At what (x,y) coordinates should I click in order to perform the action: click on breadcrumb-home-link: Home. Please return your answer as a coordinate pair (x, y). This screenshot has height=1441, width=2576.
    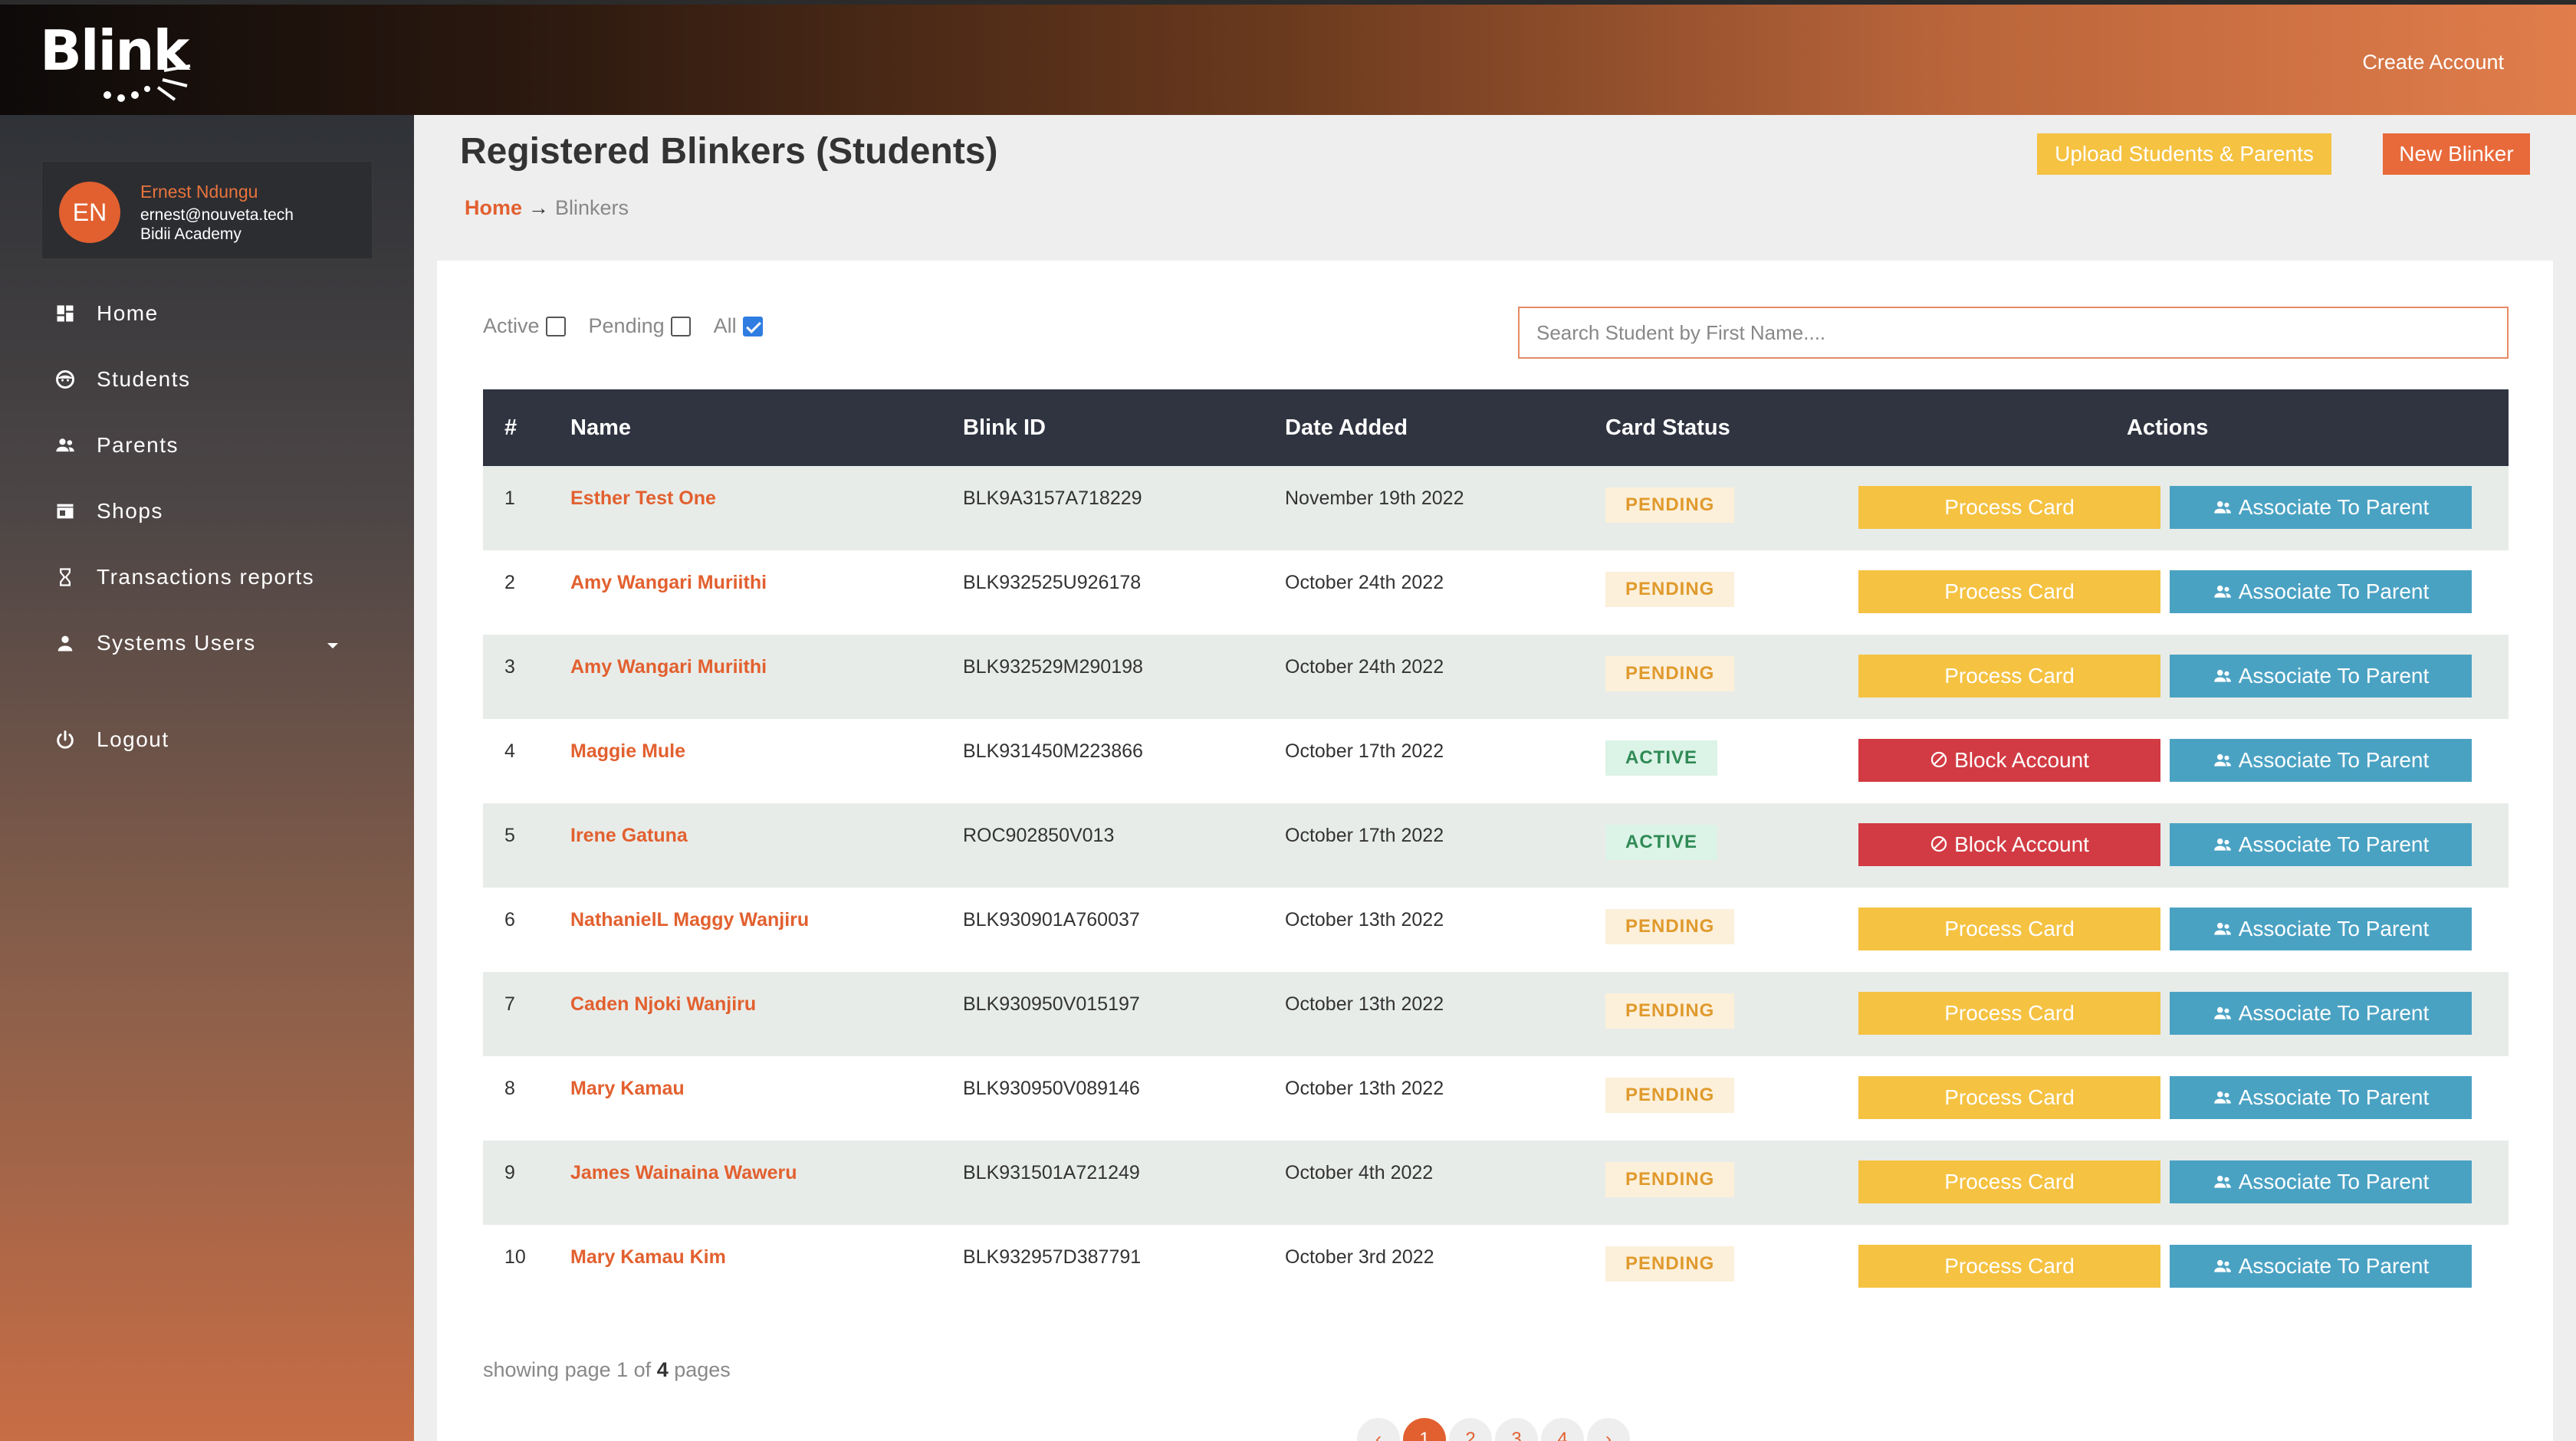
    Looking at the image, I should click on (493, 207).